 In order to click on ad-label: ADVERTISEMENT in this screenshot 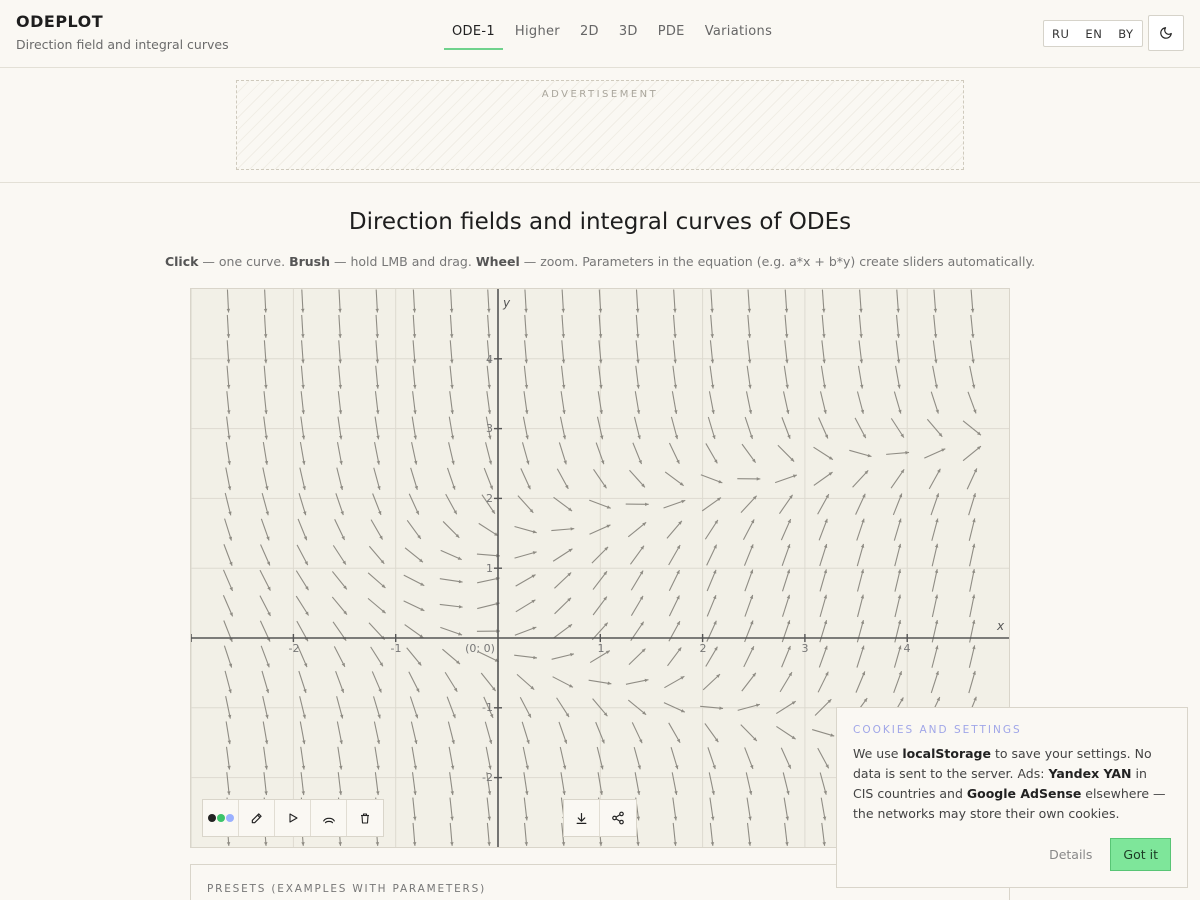, I will do `click(600, 94)`.